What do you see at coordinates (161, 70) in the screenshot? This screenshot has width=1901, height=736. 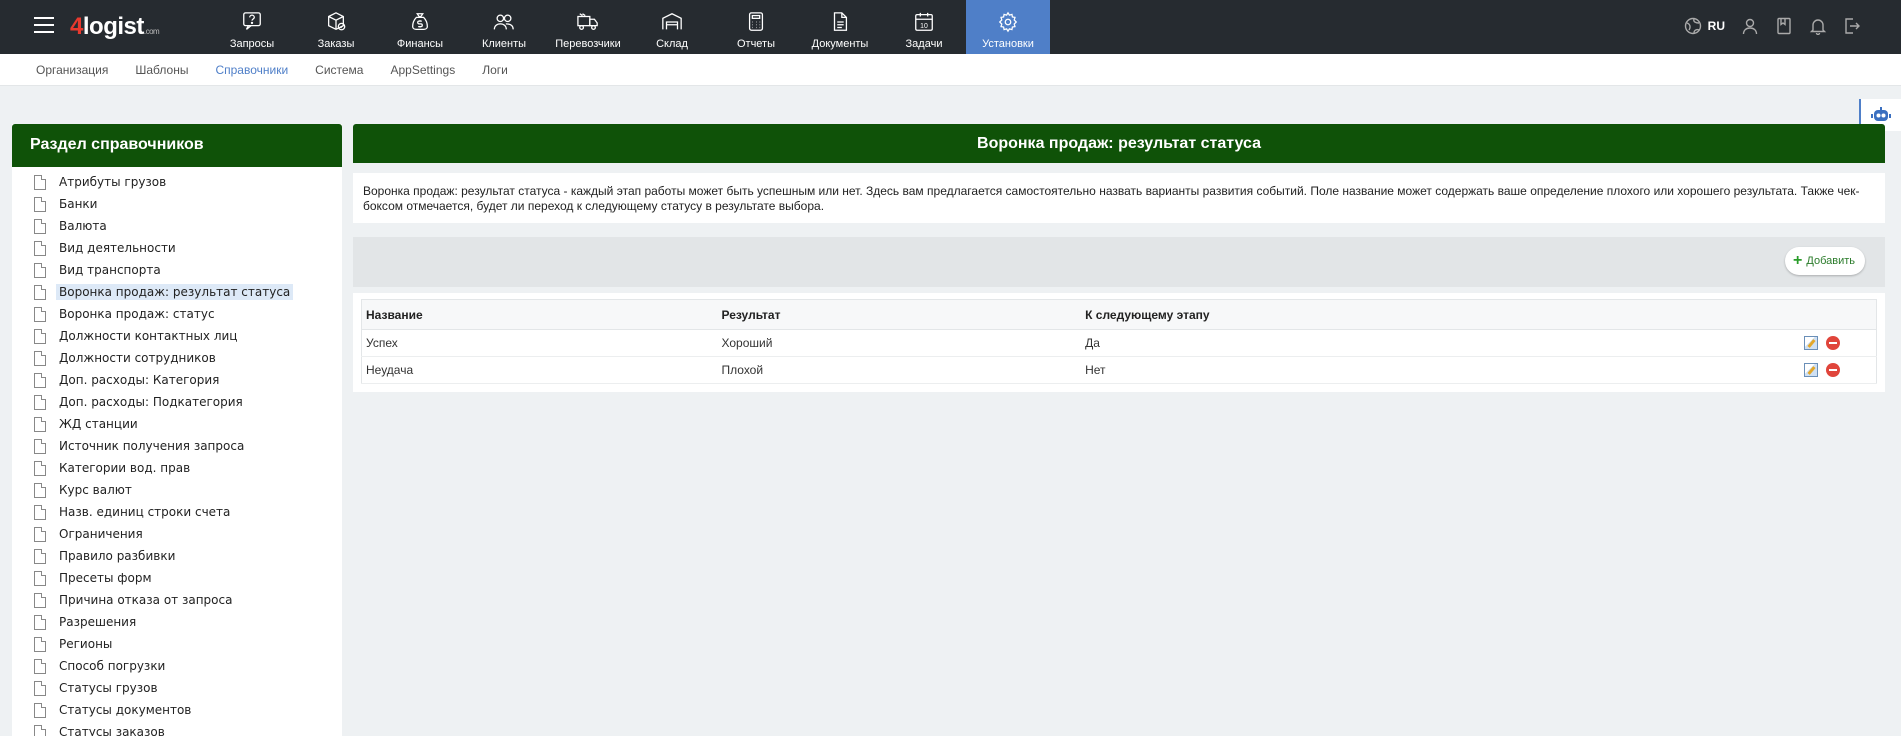 I see `subnav-link: Шаблоны` at bounding box center [161, 70].